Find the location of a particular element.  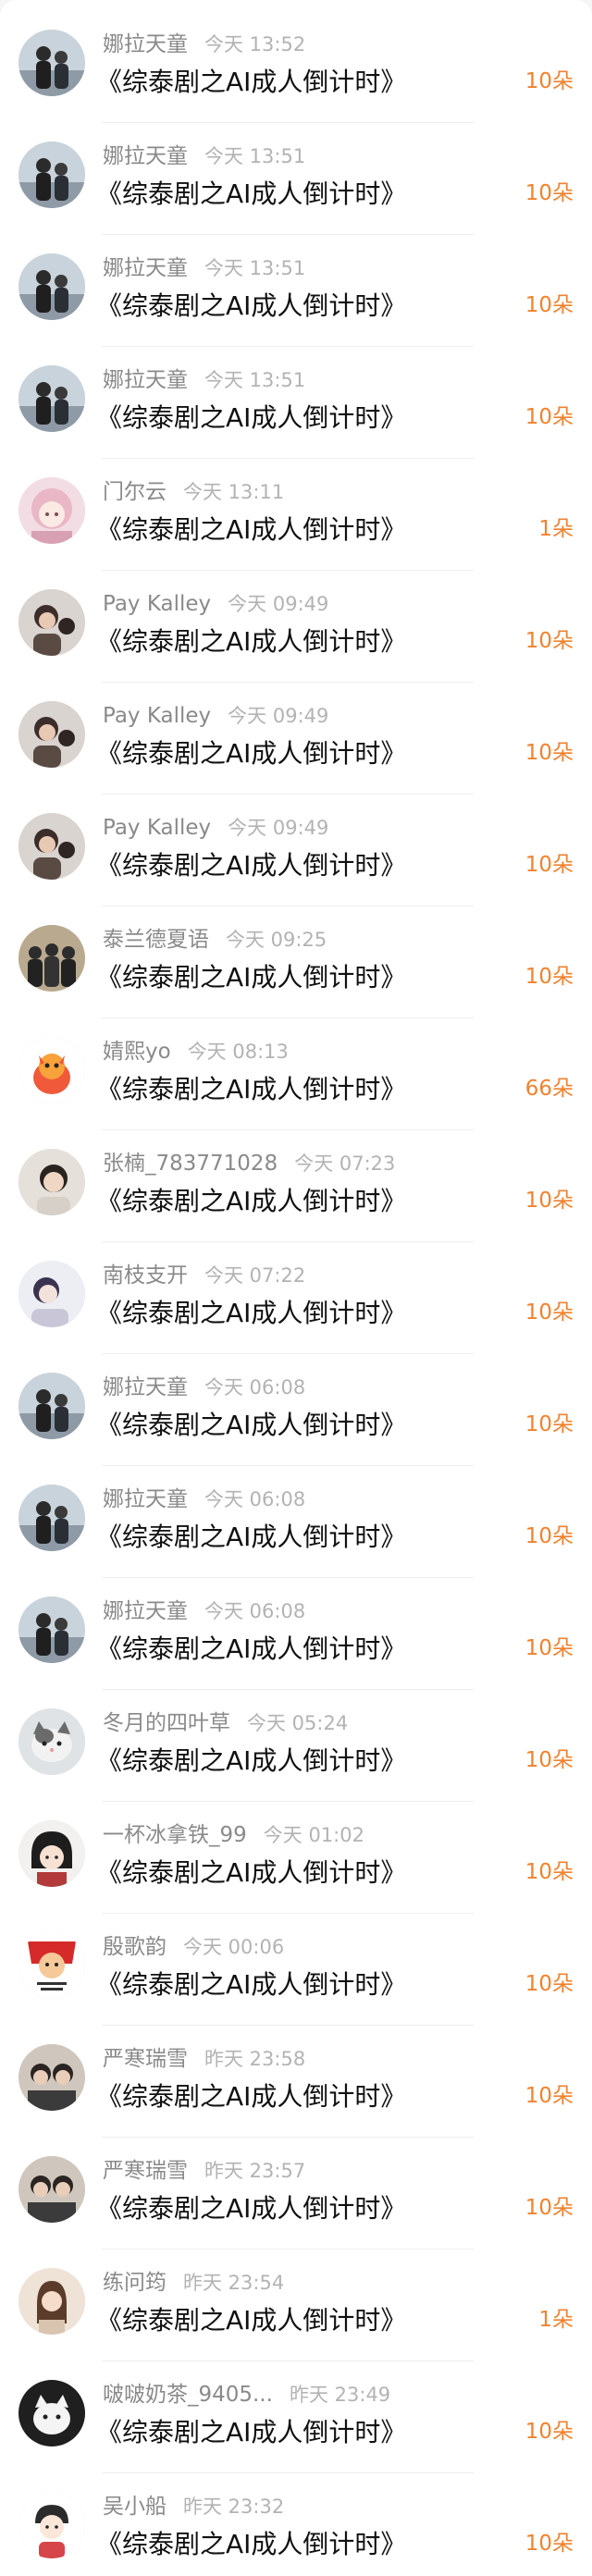

list-item: 门尔云 今天 13:11 《综泰剧之AI成人倒计时》 1朵 is located at coordinates (296, 515).